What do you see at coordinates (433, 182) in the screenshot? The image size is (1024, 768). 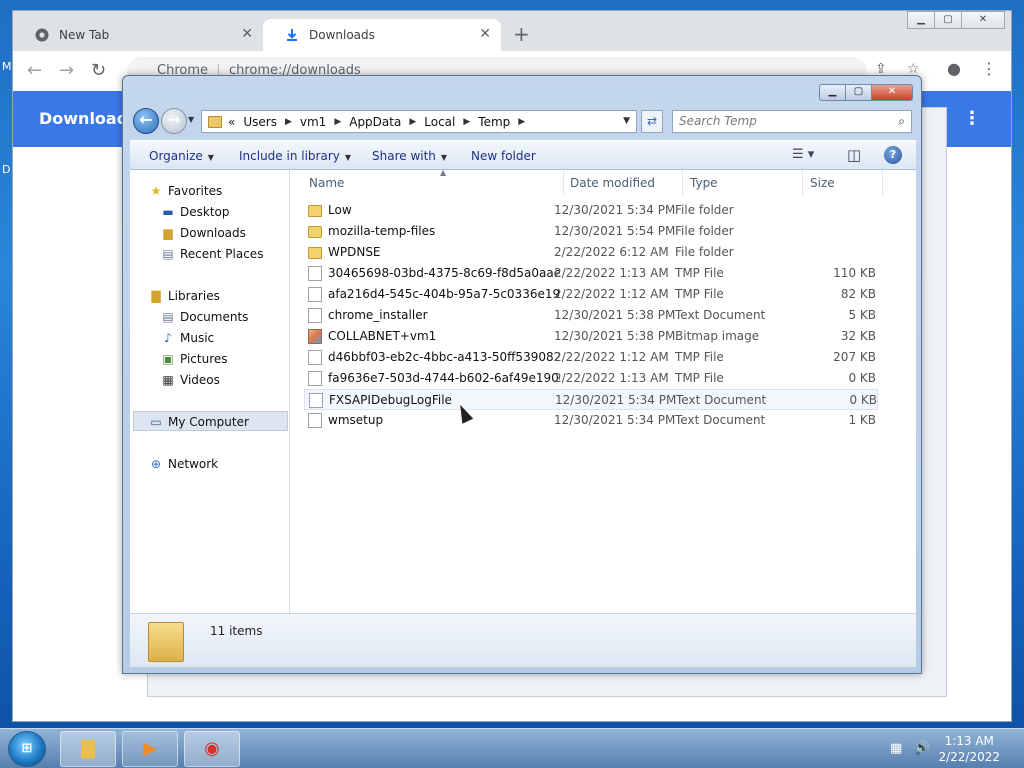 I see `column-header-name: Name ▲` at bounding box center [433, 182].